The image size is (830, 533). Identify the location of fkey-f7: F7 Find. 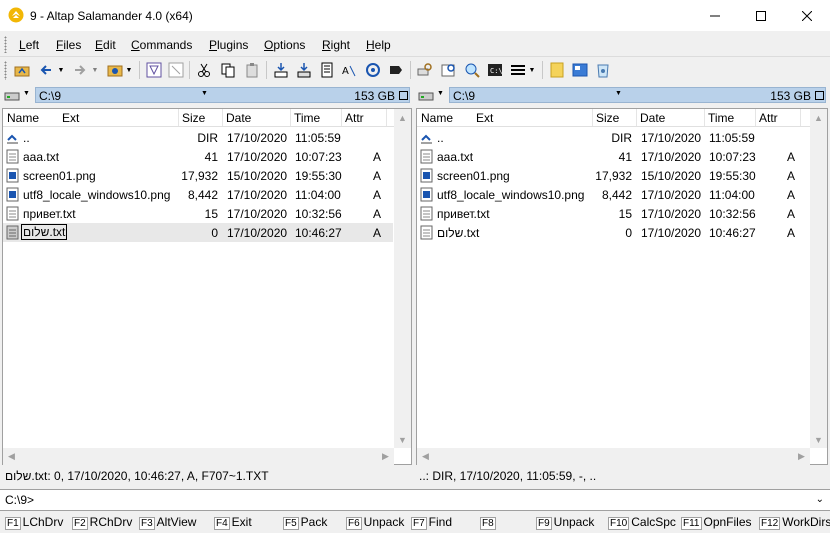
(431, 522).